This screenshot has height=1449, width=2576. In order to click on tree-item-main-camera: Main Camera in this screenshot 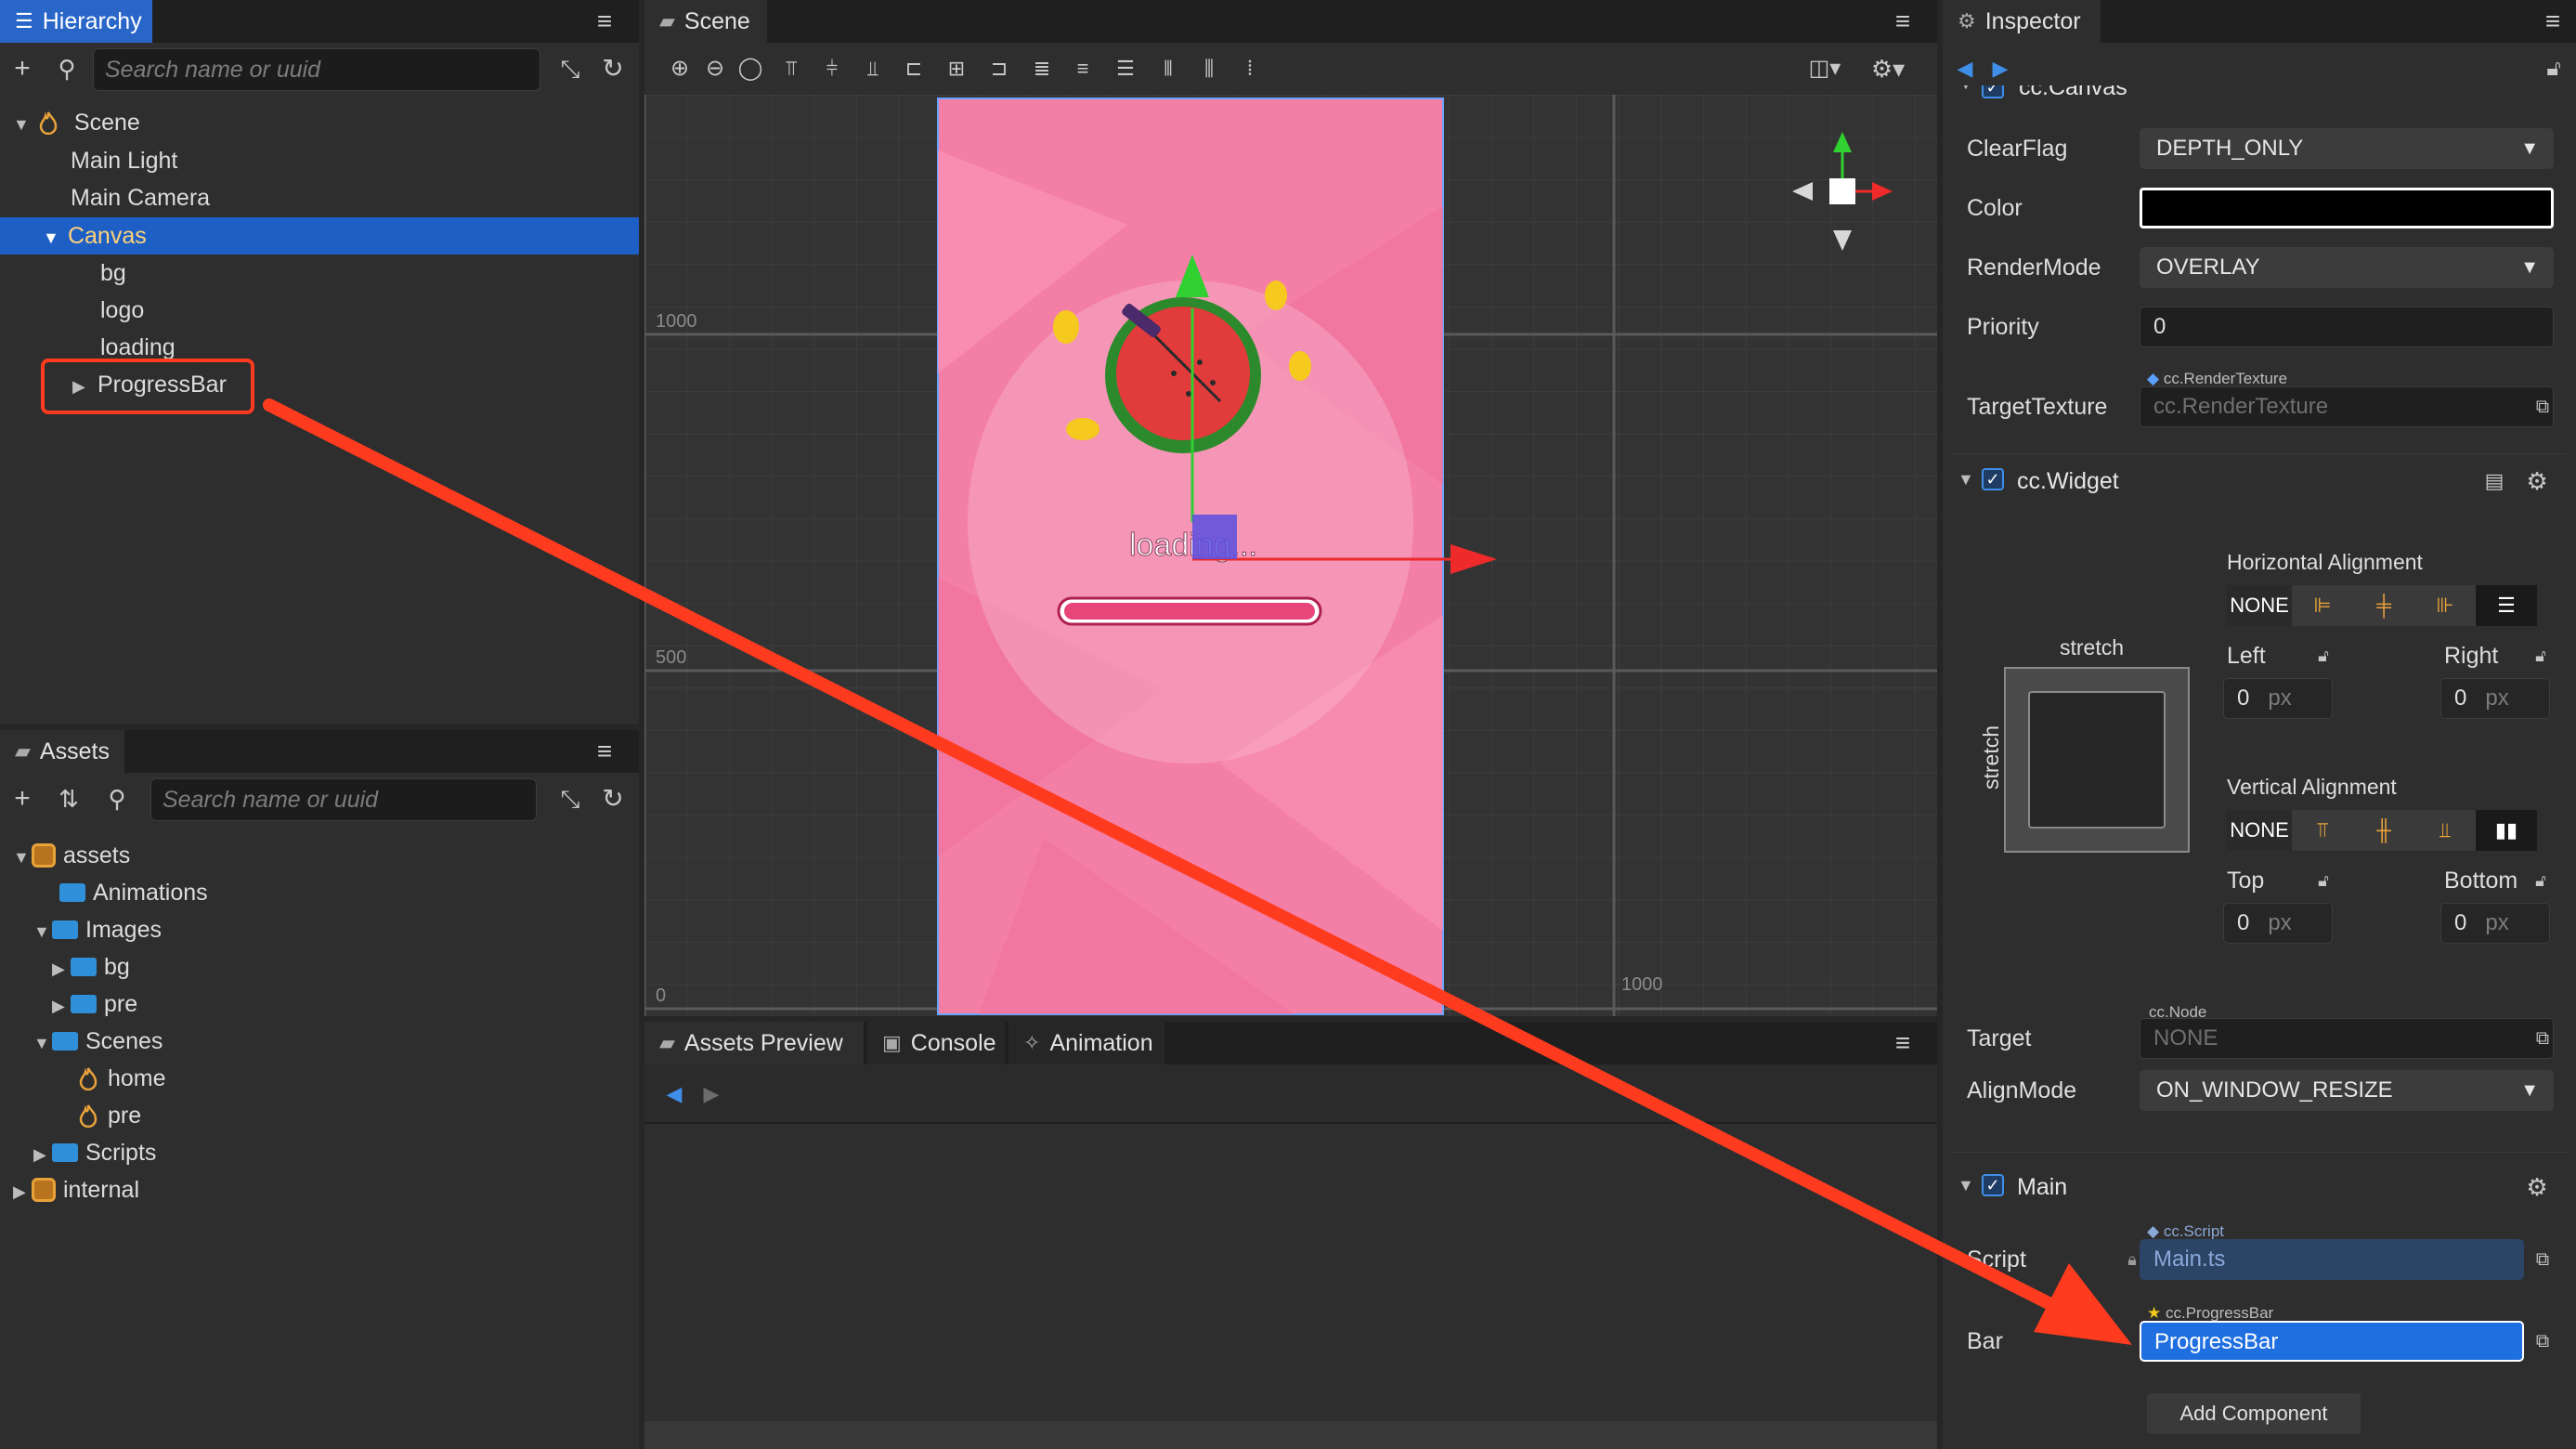, I will do `click(140, 197)`.